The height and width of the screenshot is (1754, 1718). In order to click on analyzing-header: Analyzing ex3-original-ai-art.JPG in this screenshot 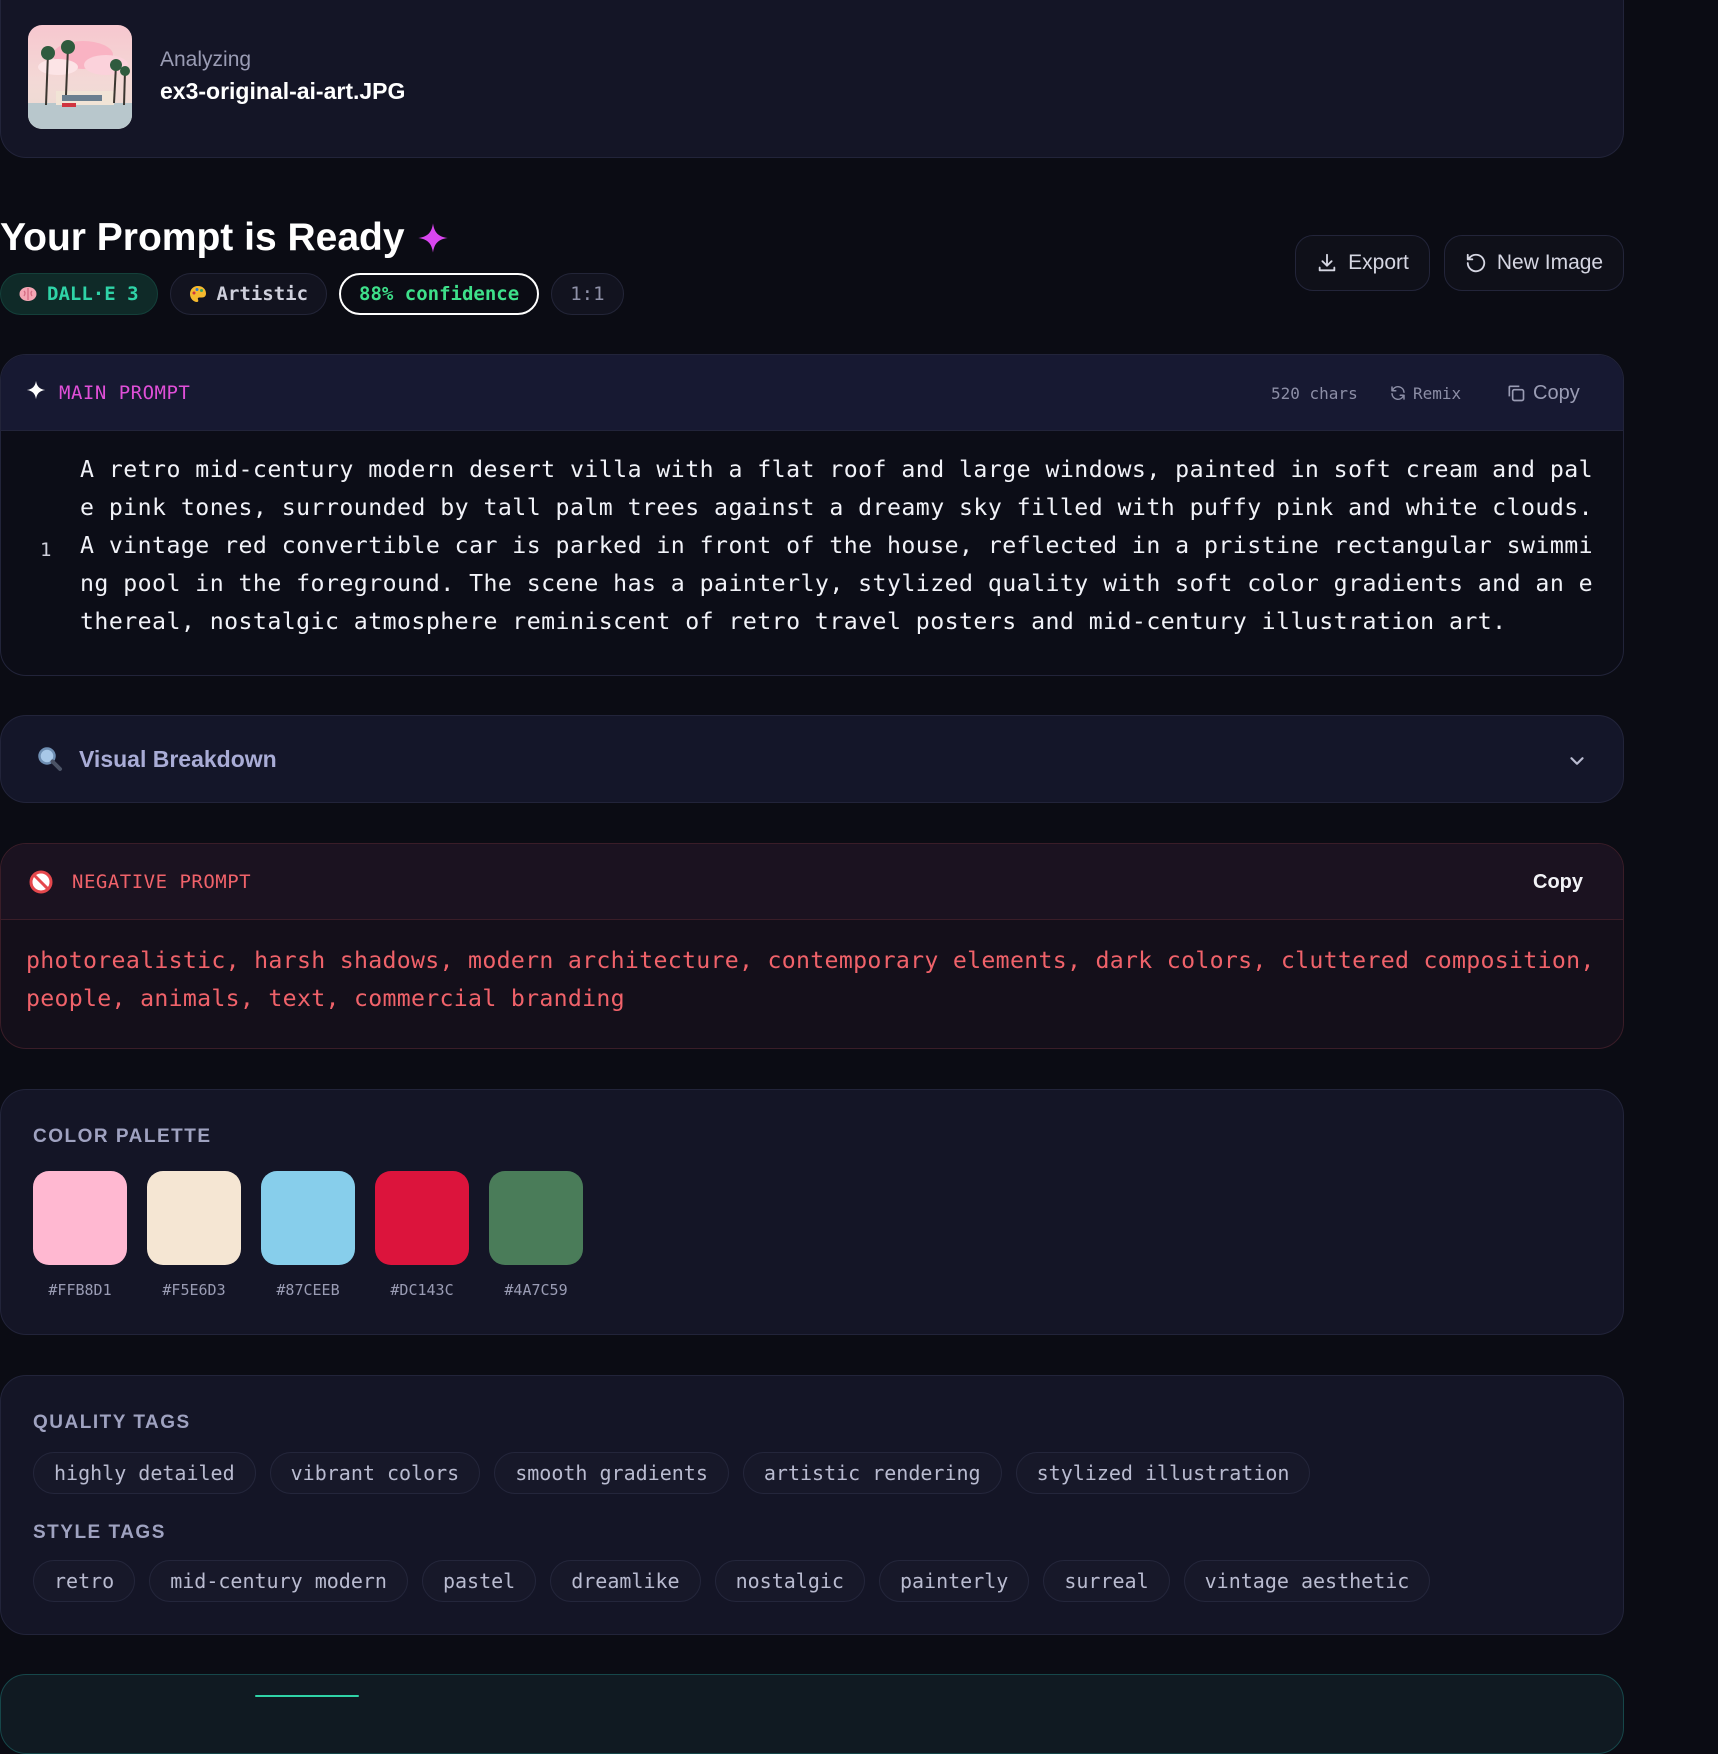, I will do `click(812, 79)`.